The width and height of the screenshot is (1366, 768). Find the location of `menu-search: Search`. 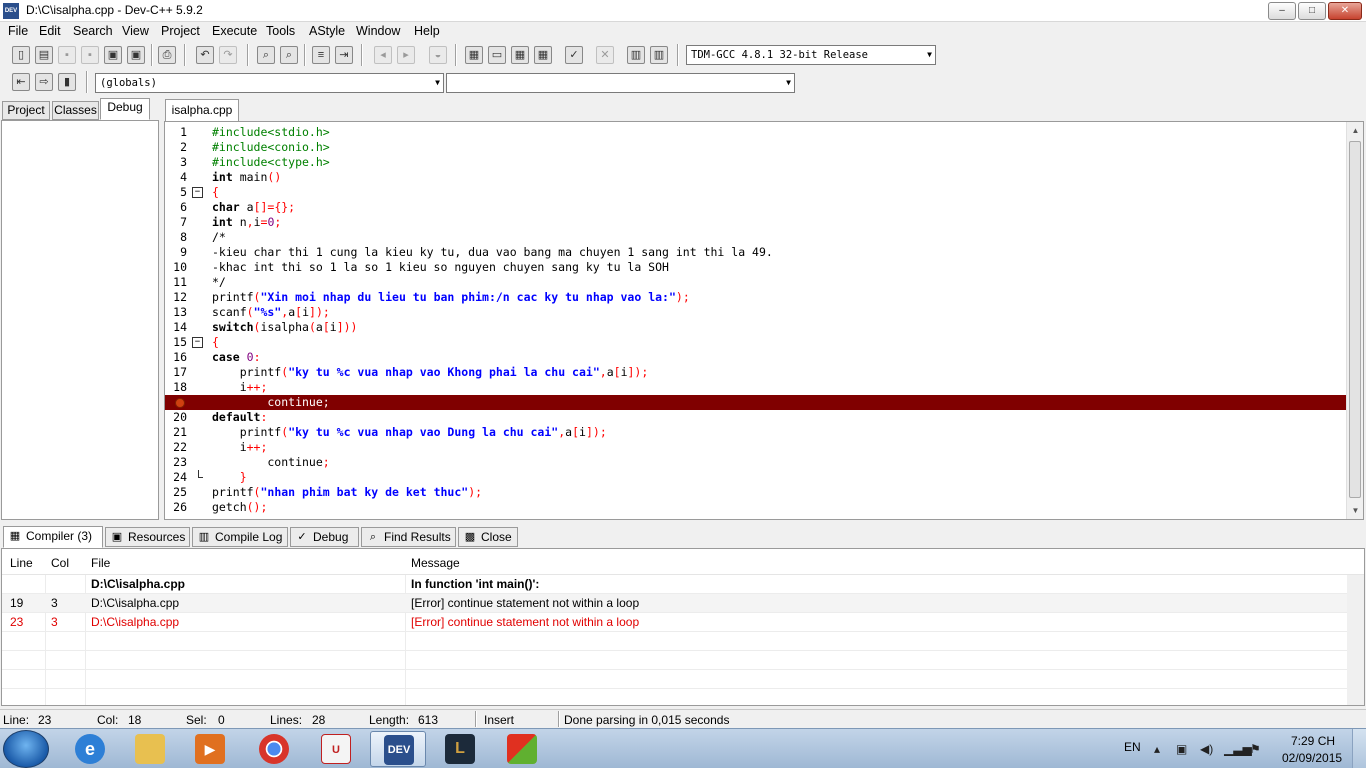

menu-search: Search is located at coordinates (93, 31).